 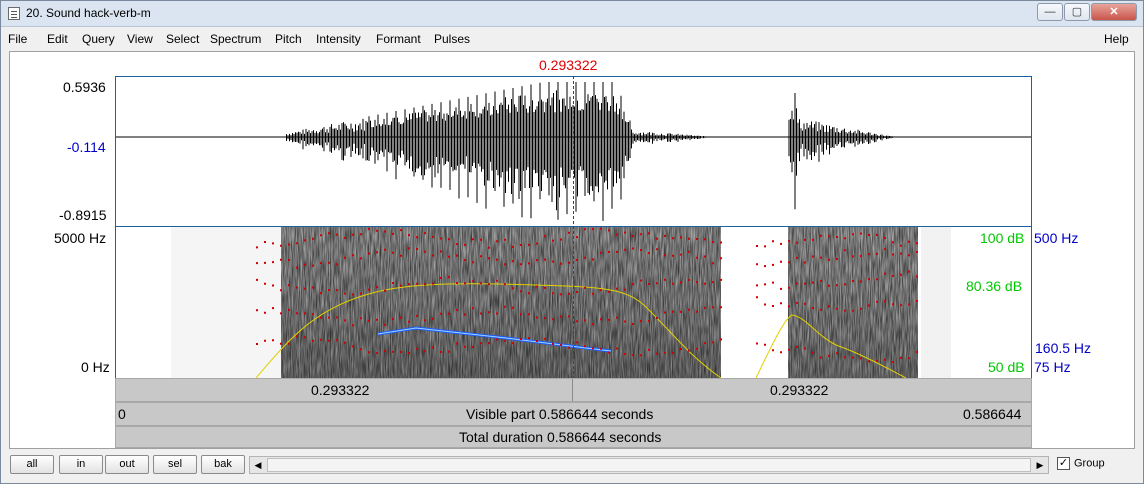 What do you see at coordinates (122, 414) in the screenshot?
I see `visible-start-time: 0` at bounding box center [122, 414].